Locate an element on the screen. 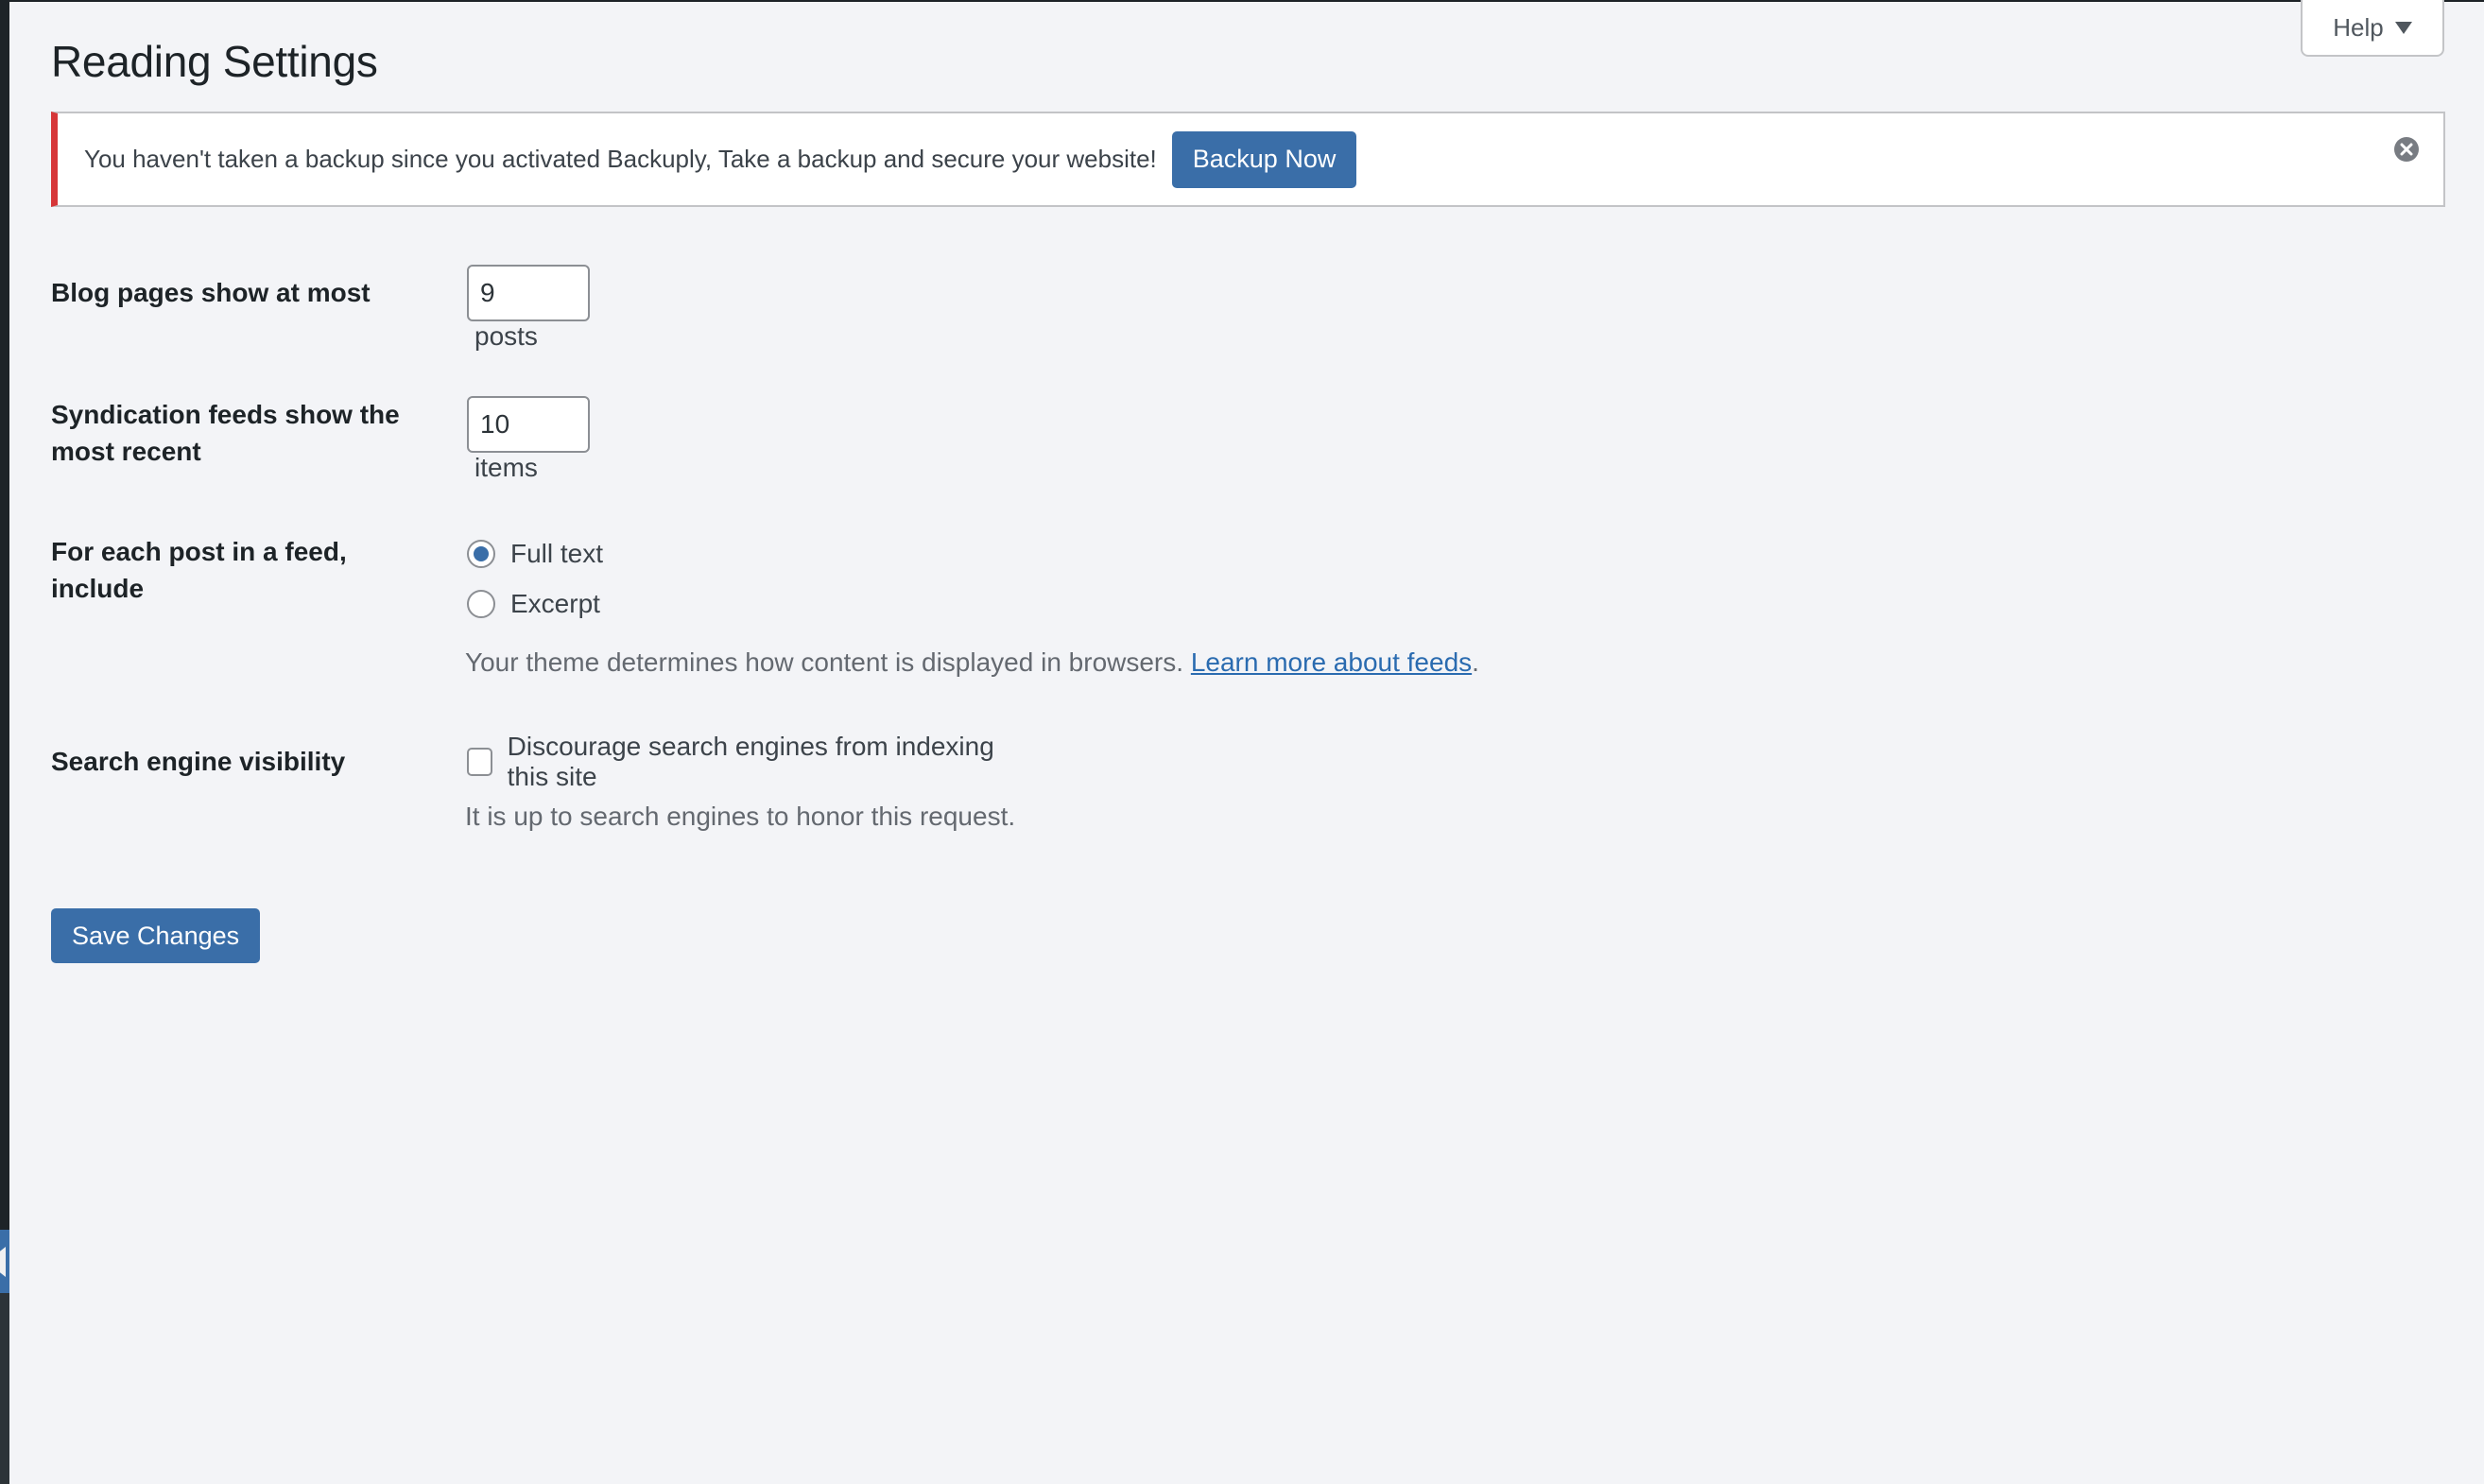 The image size is (2484, 1484). excerpt-radio is located at coordinates (481, 604).